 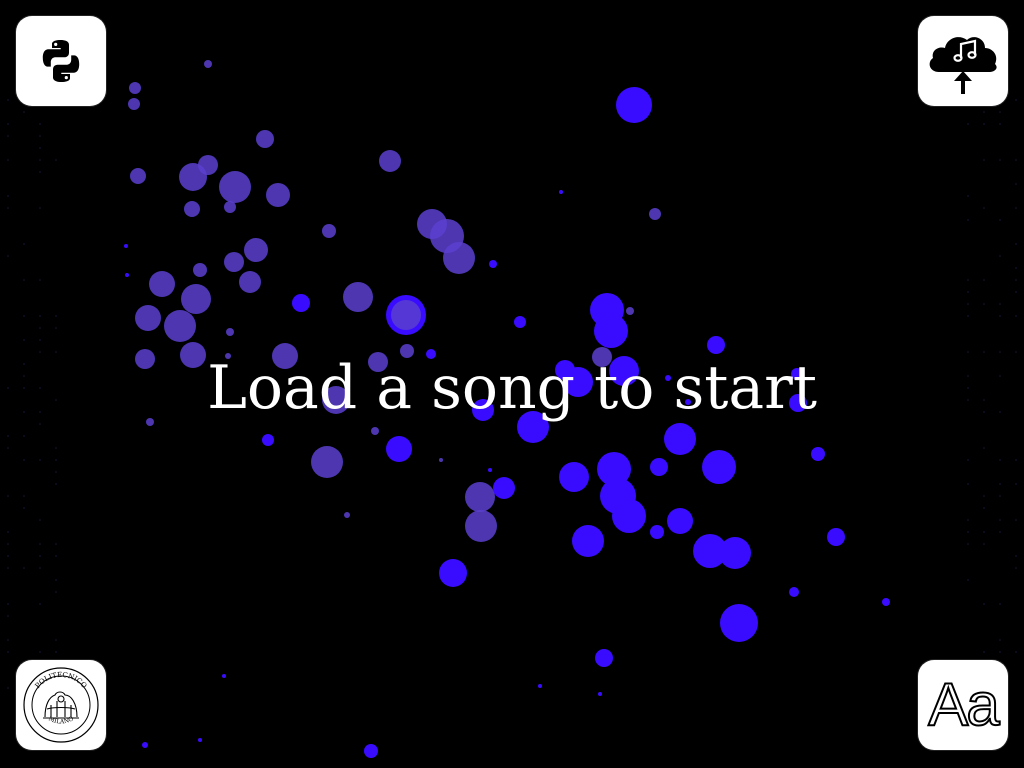 I want to click on font-aa-icon: Aa, so click(x=962, y=705).